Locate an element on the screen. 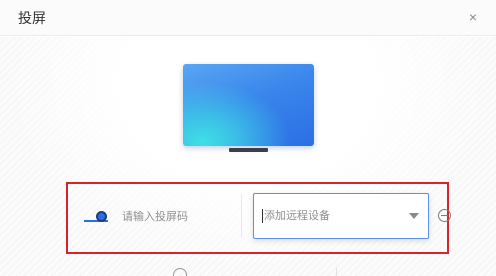 The width and height of the screenshot is (496, 276). title-bar: 投屏 × is located at coordinates (248, 18).